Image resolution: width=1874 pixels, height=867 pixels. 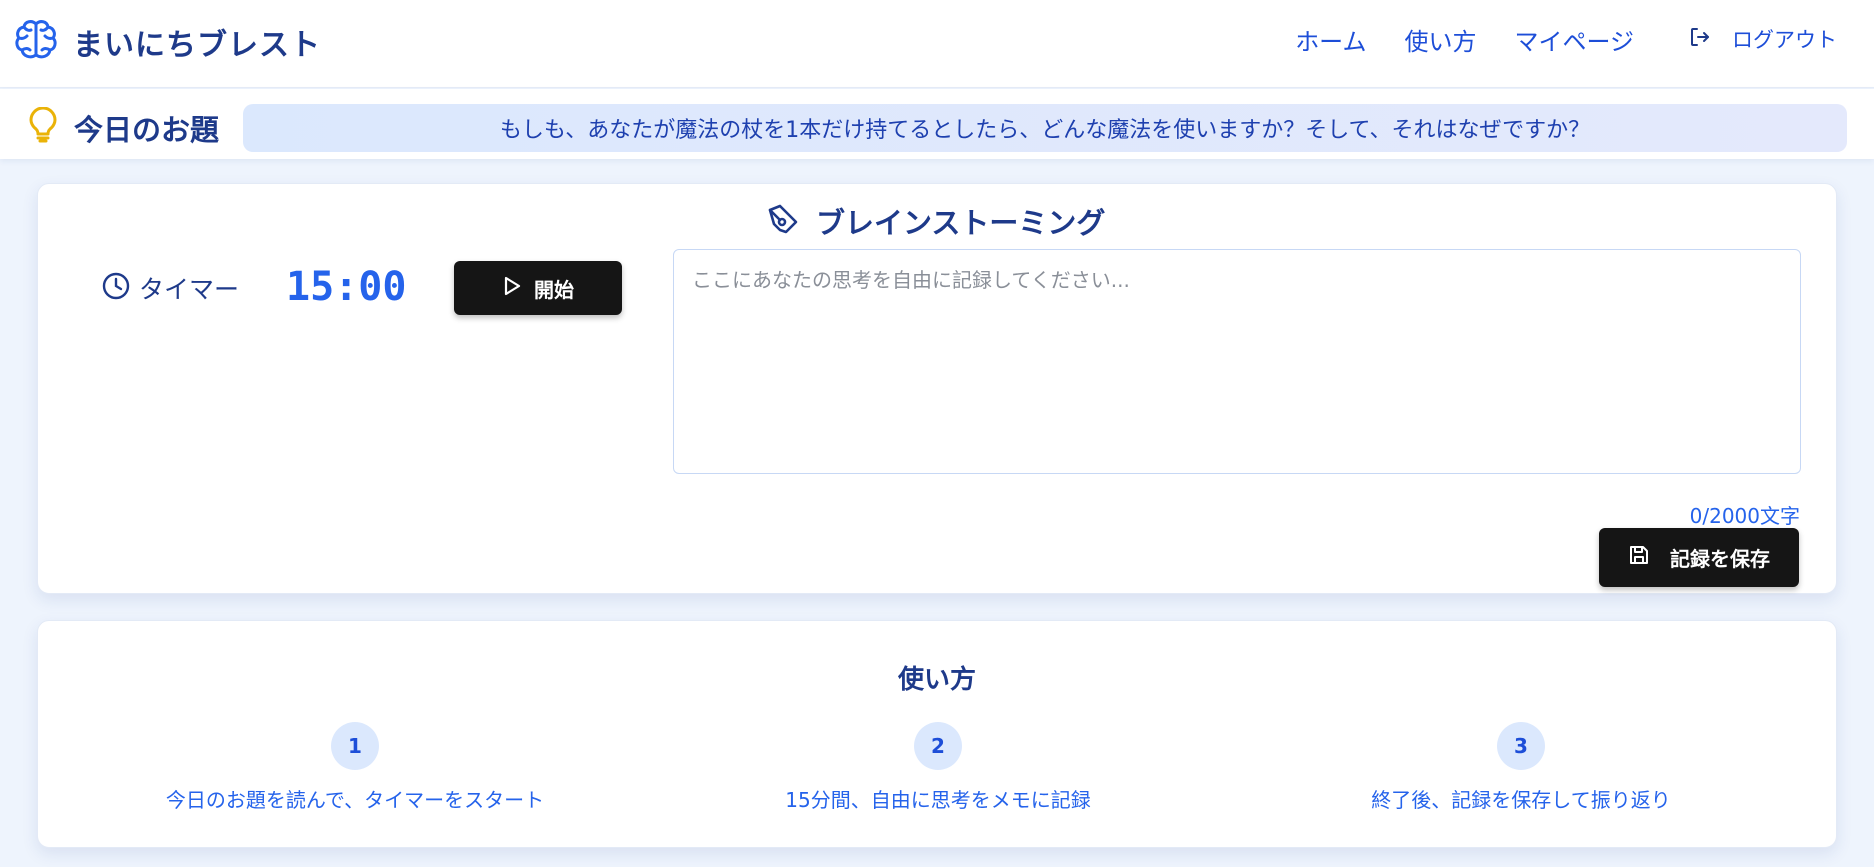 I want to click on start-button: 開始, so click(x=538, y=288).